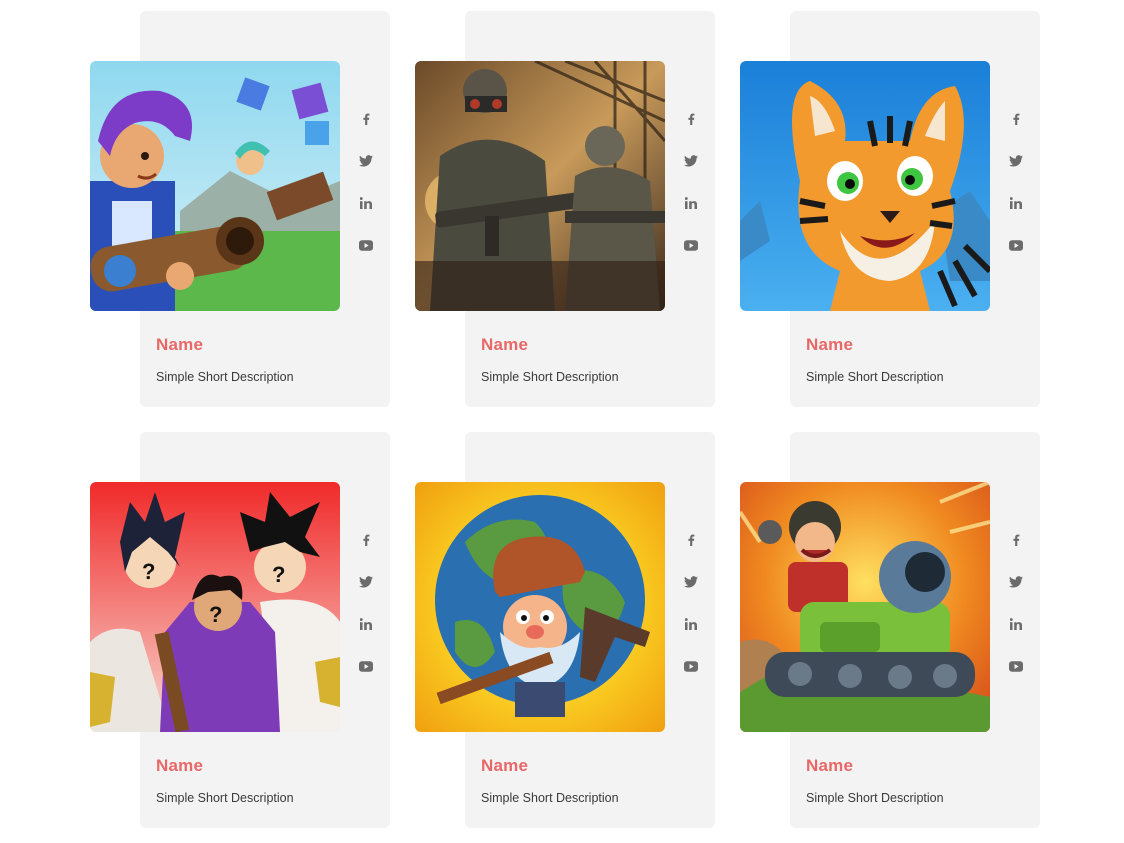 The width and height of the screenshot is (1124, 843). I want to click on card-image-hero, so click(215, 186).